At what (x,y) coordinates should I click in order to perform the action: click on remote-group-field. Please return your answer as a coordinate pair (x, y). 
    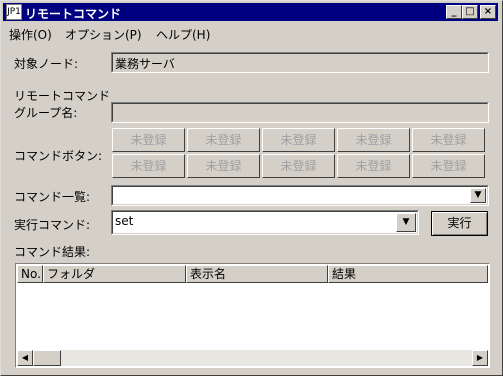
    Looking at the image, I should click on (300, 112).